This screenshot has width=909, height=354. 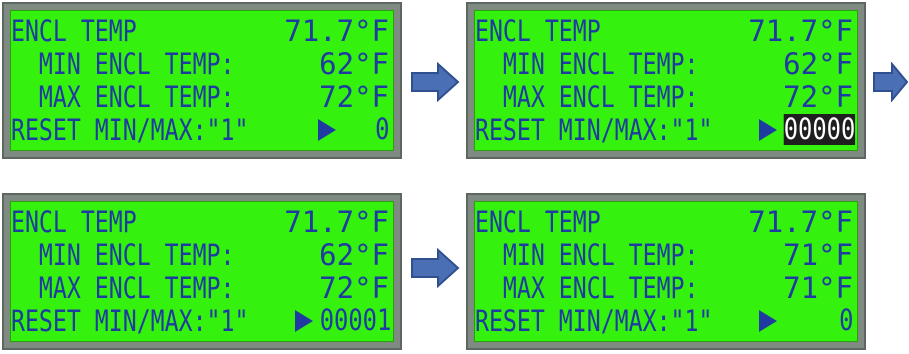 I want to click on lcd-line-max-temp: MAX ENCL TEMP: 71°F, so click(x=666, y=288).